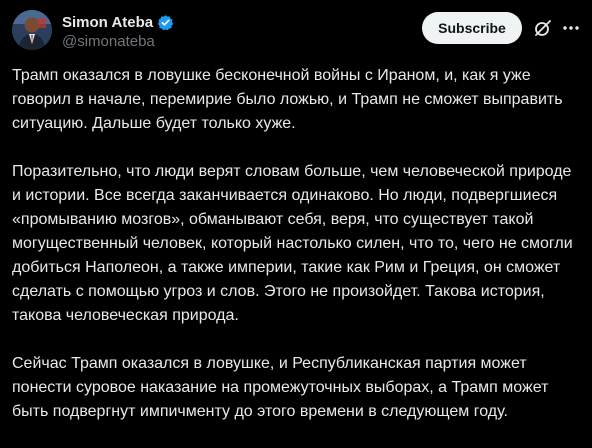 Image resolution: width=592 pixels, height=448 pixels. I want to click on subscribe-button: Subscribe, so click(472, 28).